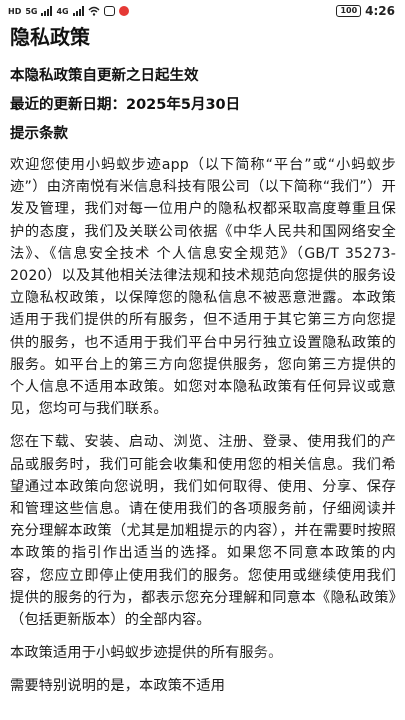  Describe the element at coordinates (123, 11) in the screenshot. I see `app-notification-icon` at that location.